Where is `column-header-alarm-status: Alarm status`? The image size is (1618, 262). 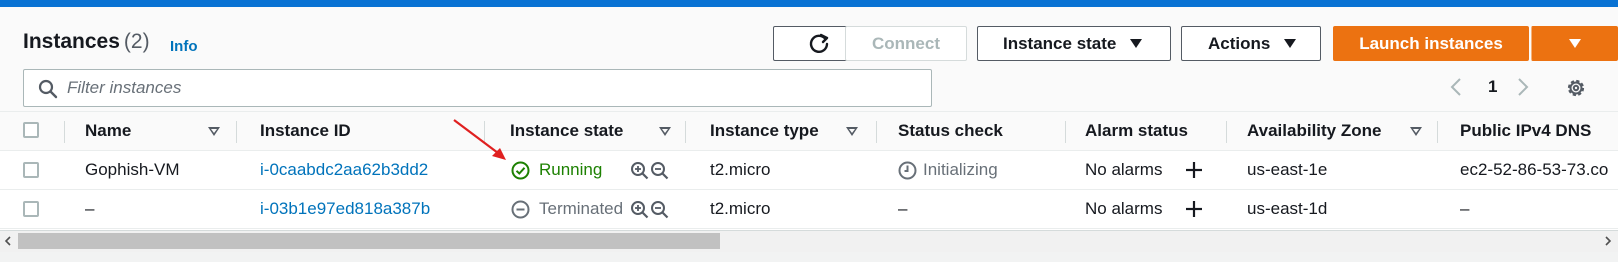 column-header-alarm-status: Alarm status is located at coordinates (1136, 131).